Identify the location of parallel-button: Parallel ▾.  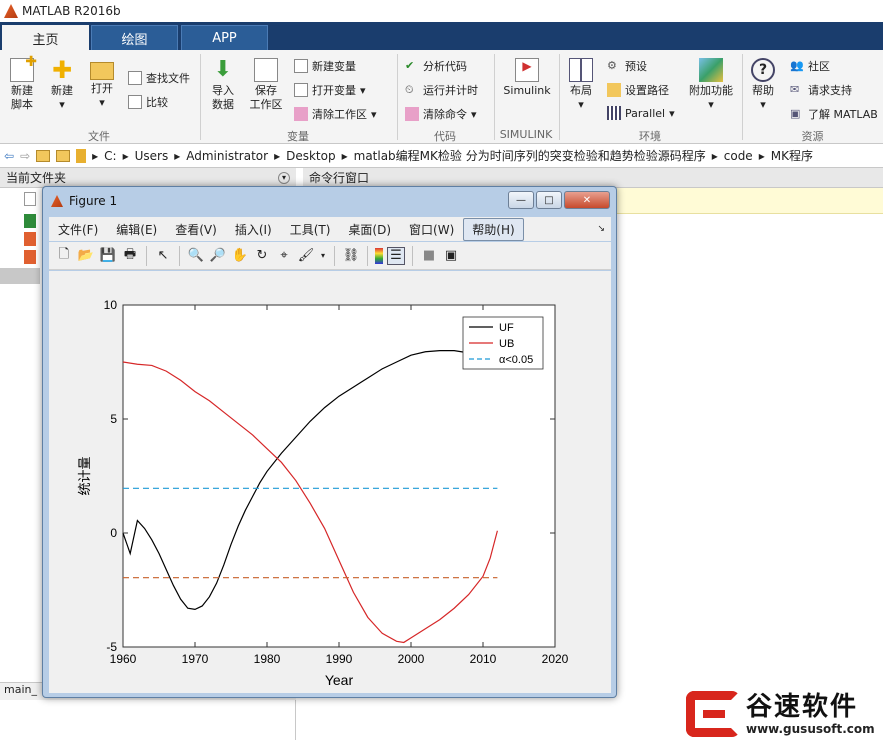
(641, 113).